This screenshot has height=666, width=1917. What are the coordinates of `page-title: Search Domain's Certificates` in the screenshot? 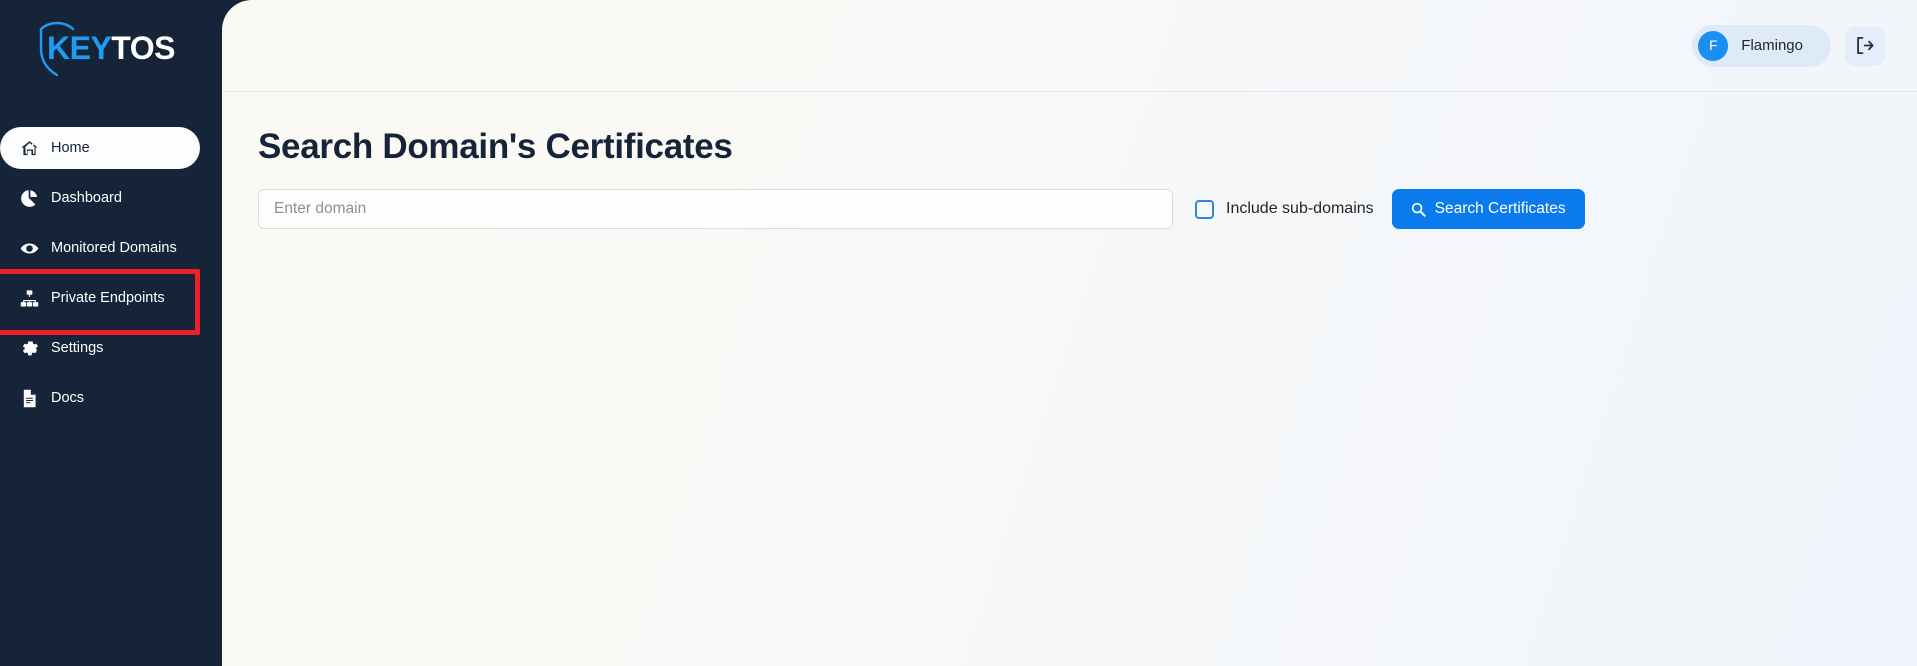 It's located at (495, 146).